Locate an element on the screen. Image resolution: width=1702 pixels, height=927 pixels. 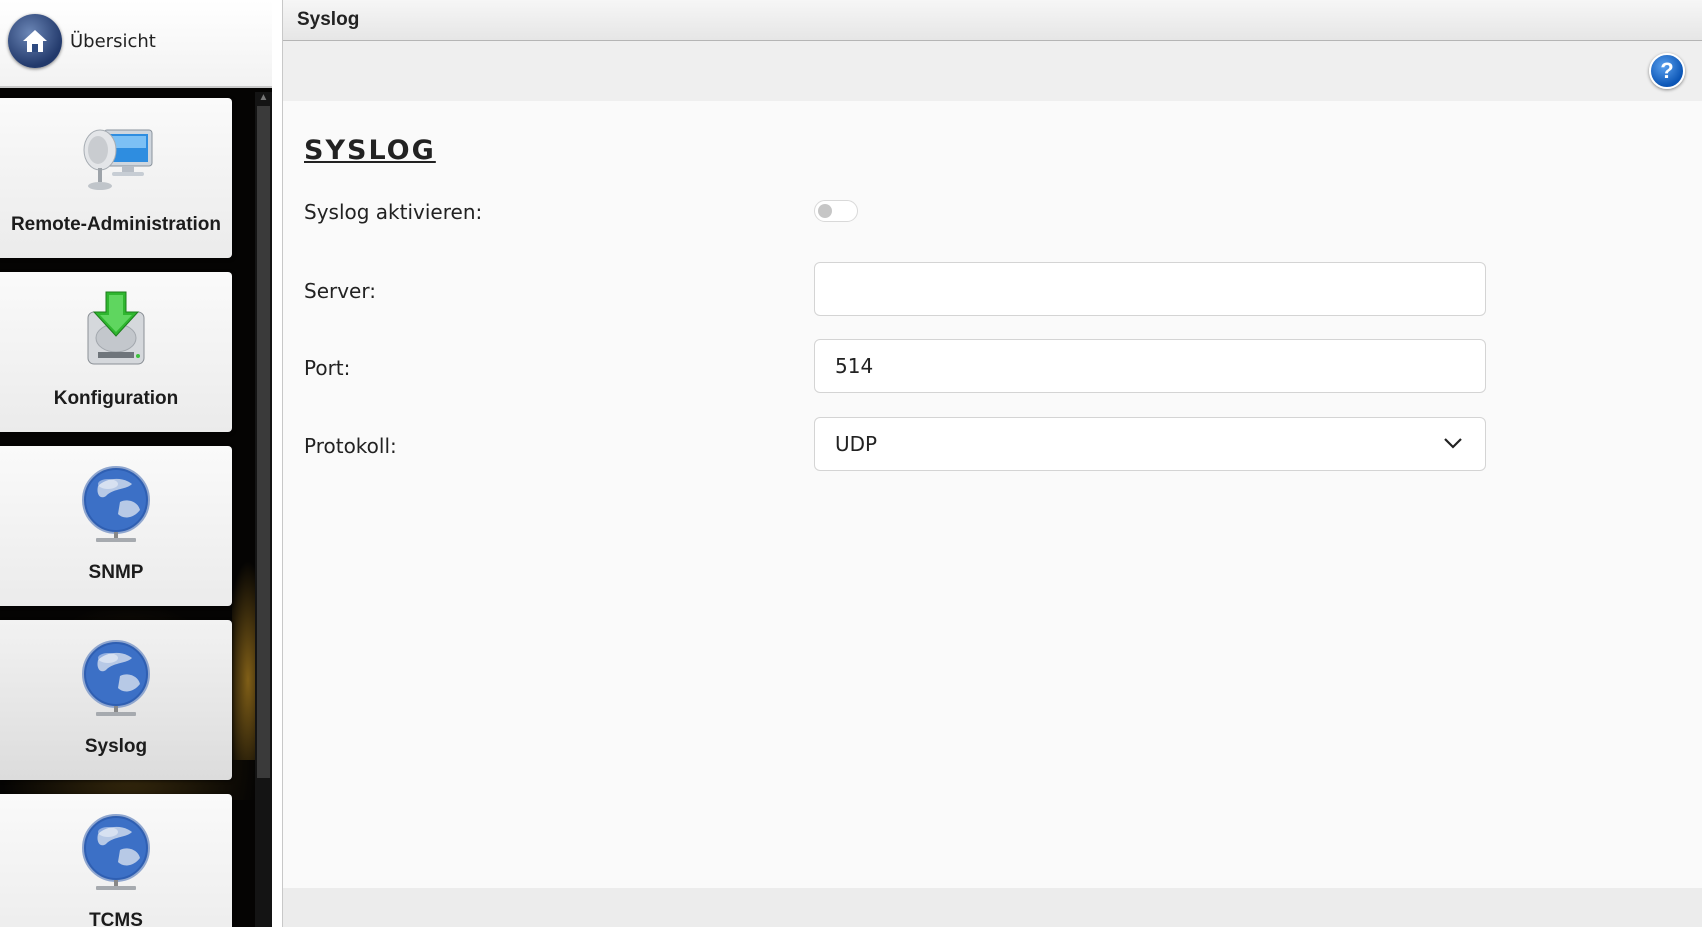
sidebar-item-tcms: TCMS is located at coordinates (116, 860).